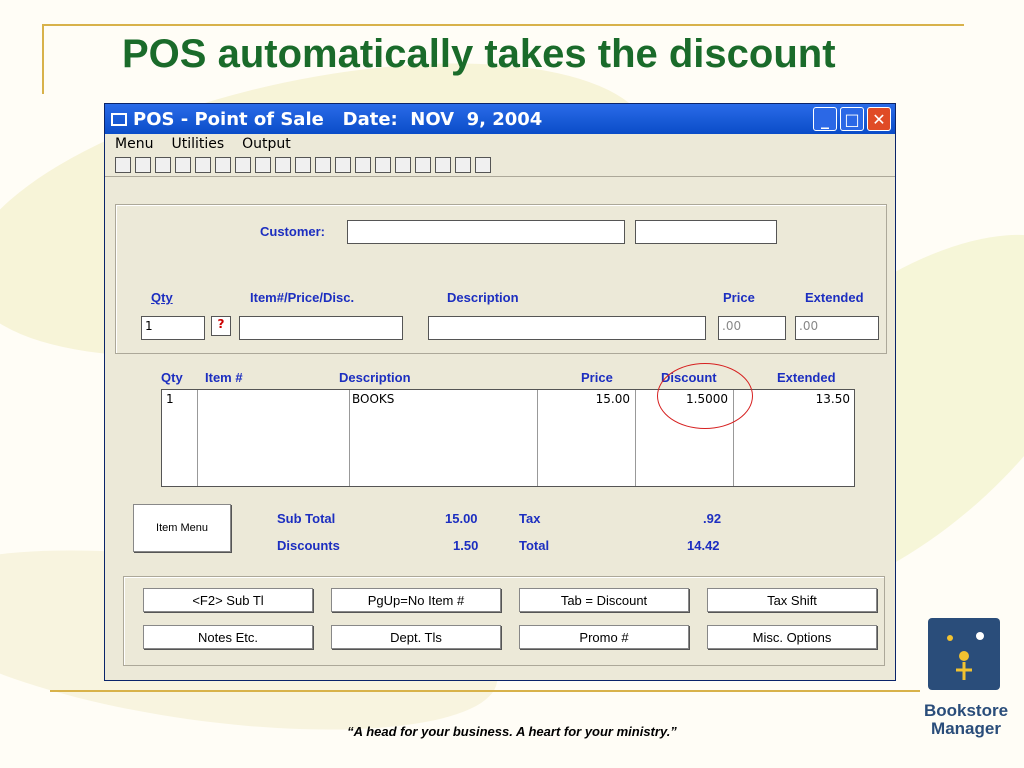 The image size is (1024, 768). I want to click on menu-output: Output, so click(266, 144).